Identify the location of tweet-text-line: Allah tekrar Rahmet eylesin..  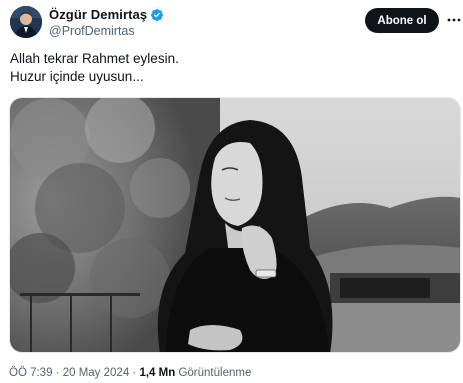
(94, 58).